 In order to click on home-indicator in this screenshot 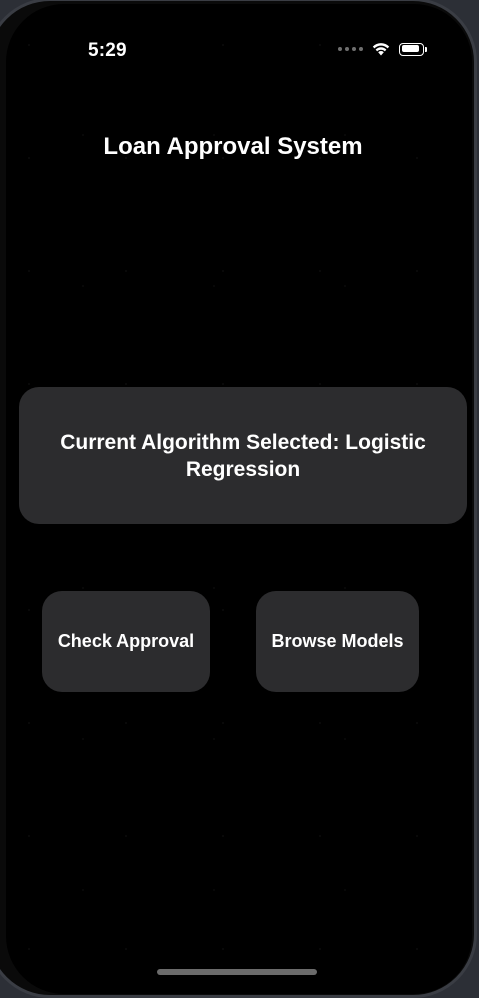, I will do `click(237, 972)`.